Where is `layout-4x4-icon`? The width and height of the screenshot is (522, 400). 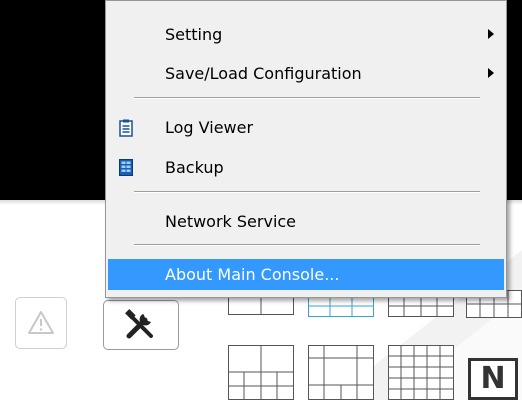
layout-4x4-icon is located at coordinates (421, 306).